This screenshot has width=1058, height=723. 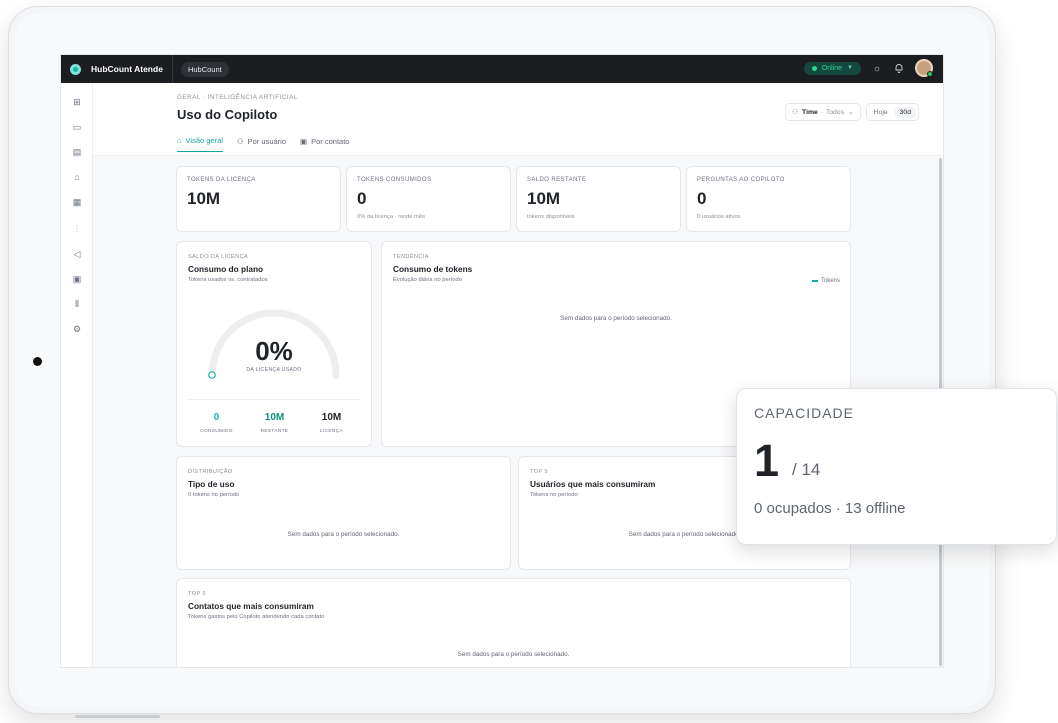 I want to click on bell-icon, so click(x=899, y=68).